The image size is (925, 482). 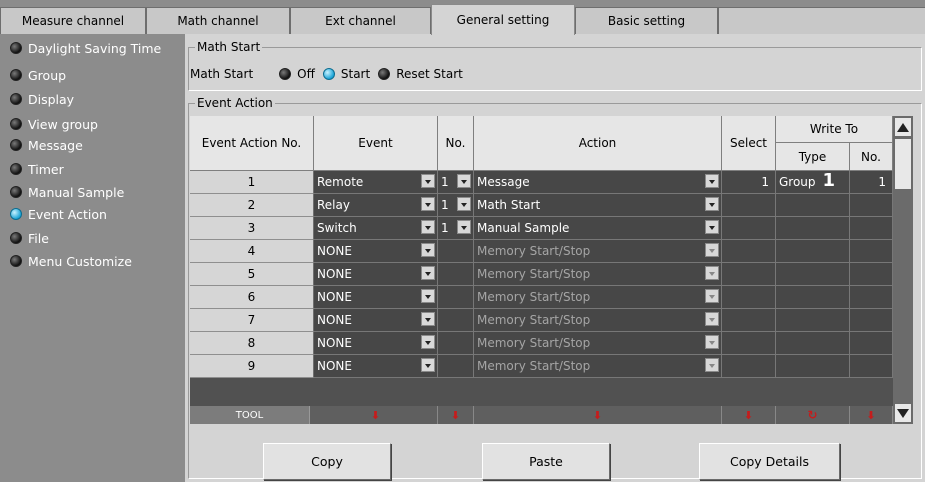 I want to click on write-type-cell: Group 1, so click(x=813, y=182).